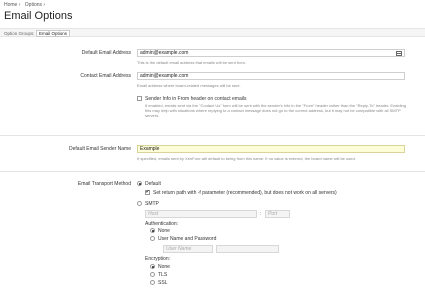 The height and width of the screenshot is (300, 425). Describe the element at coordinates (273, 214) in the screenshot. I see `smtp-port-placeholder: Port` at that location.